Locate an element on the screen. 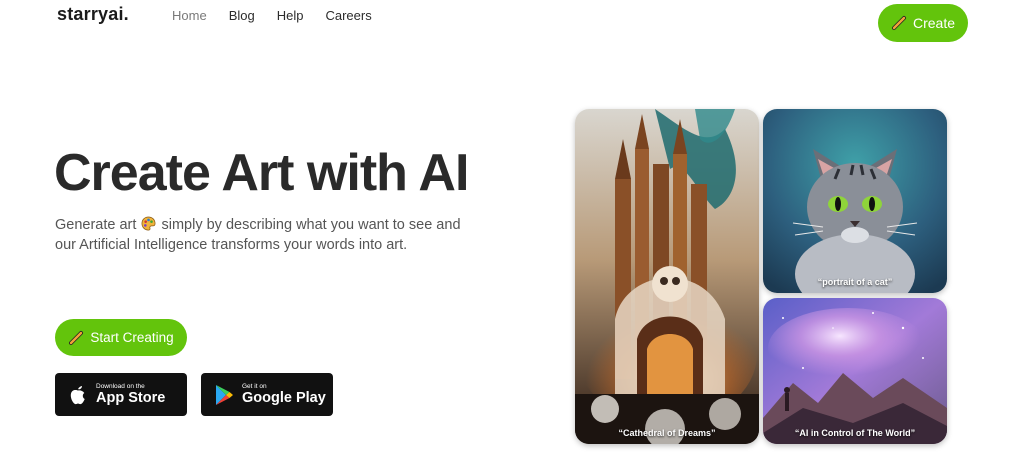  app-store-button: Download on the App Store is located at coordinates (121, 394).